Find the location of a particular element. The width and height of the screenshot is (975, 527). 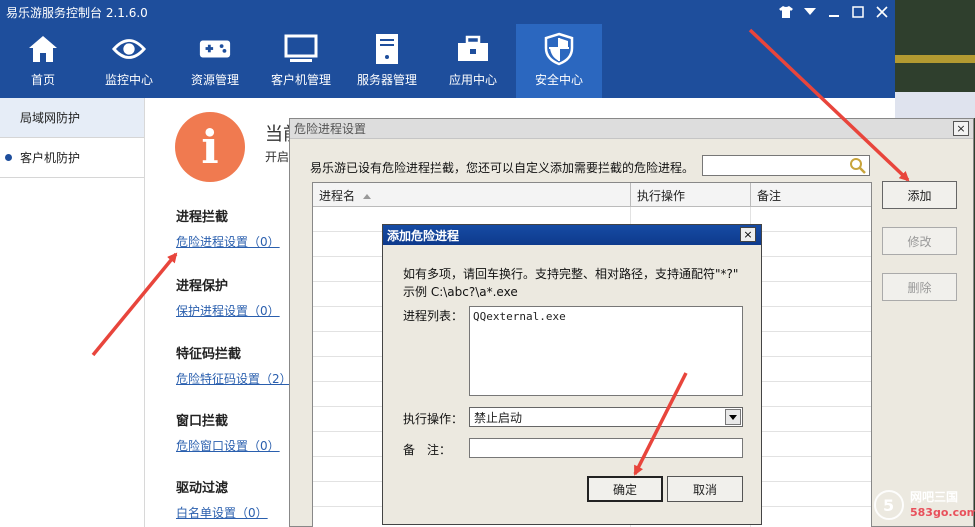

nav-label: 首页 is located at coordinates (42, 80).